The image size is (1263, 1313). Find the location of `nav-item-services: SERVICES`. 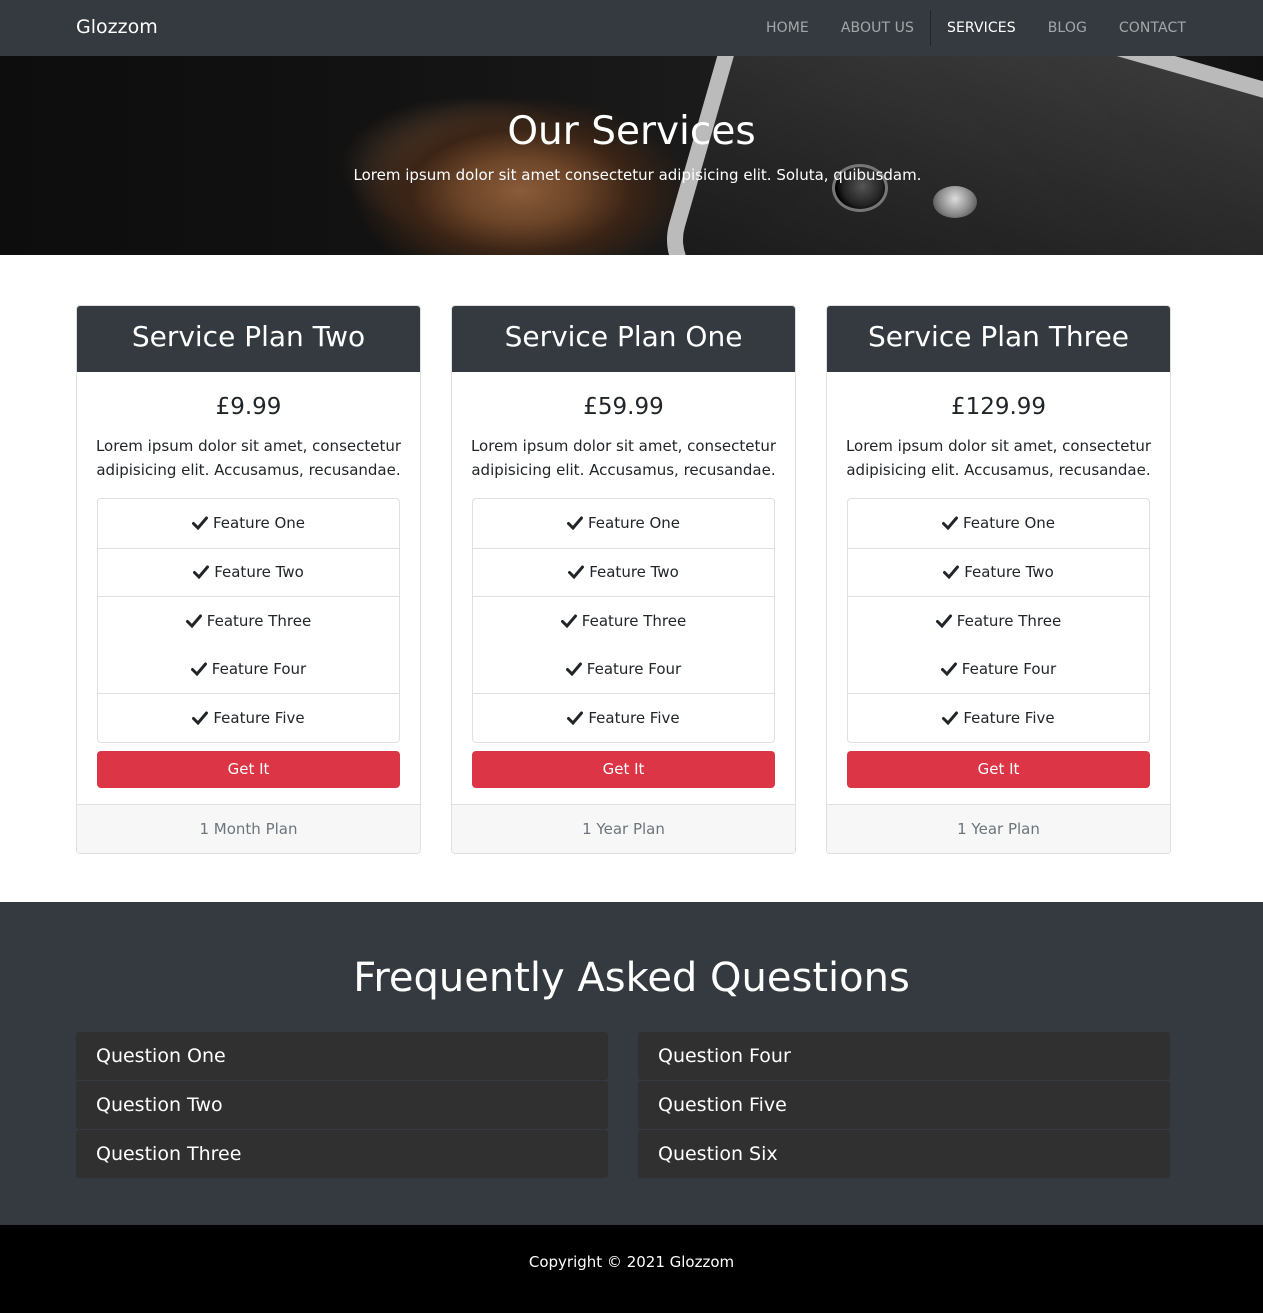

nav-item-services: SERVICES is located at coordinates (981, 28).